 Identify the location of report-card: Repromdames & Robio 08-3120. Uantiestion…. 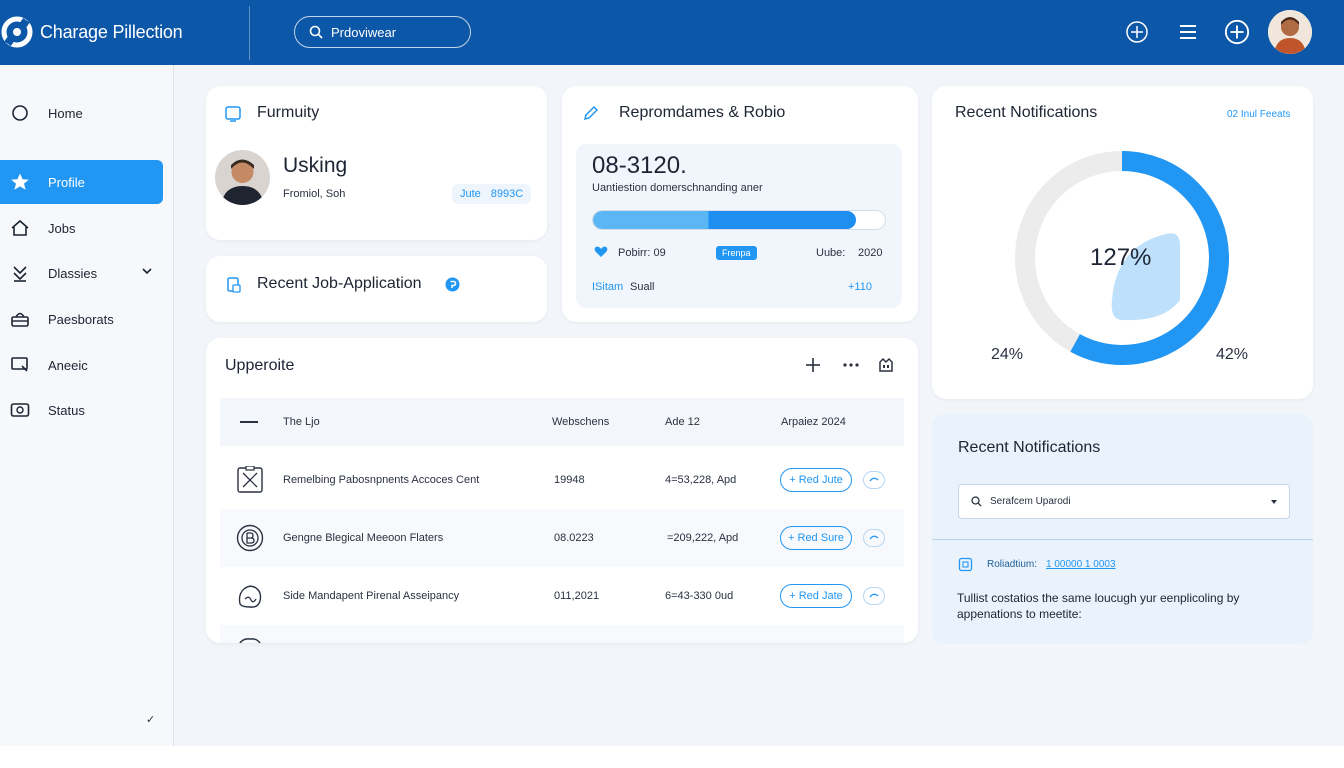
(740, 204).